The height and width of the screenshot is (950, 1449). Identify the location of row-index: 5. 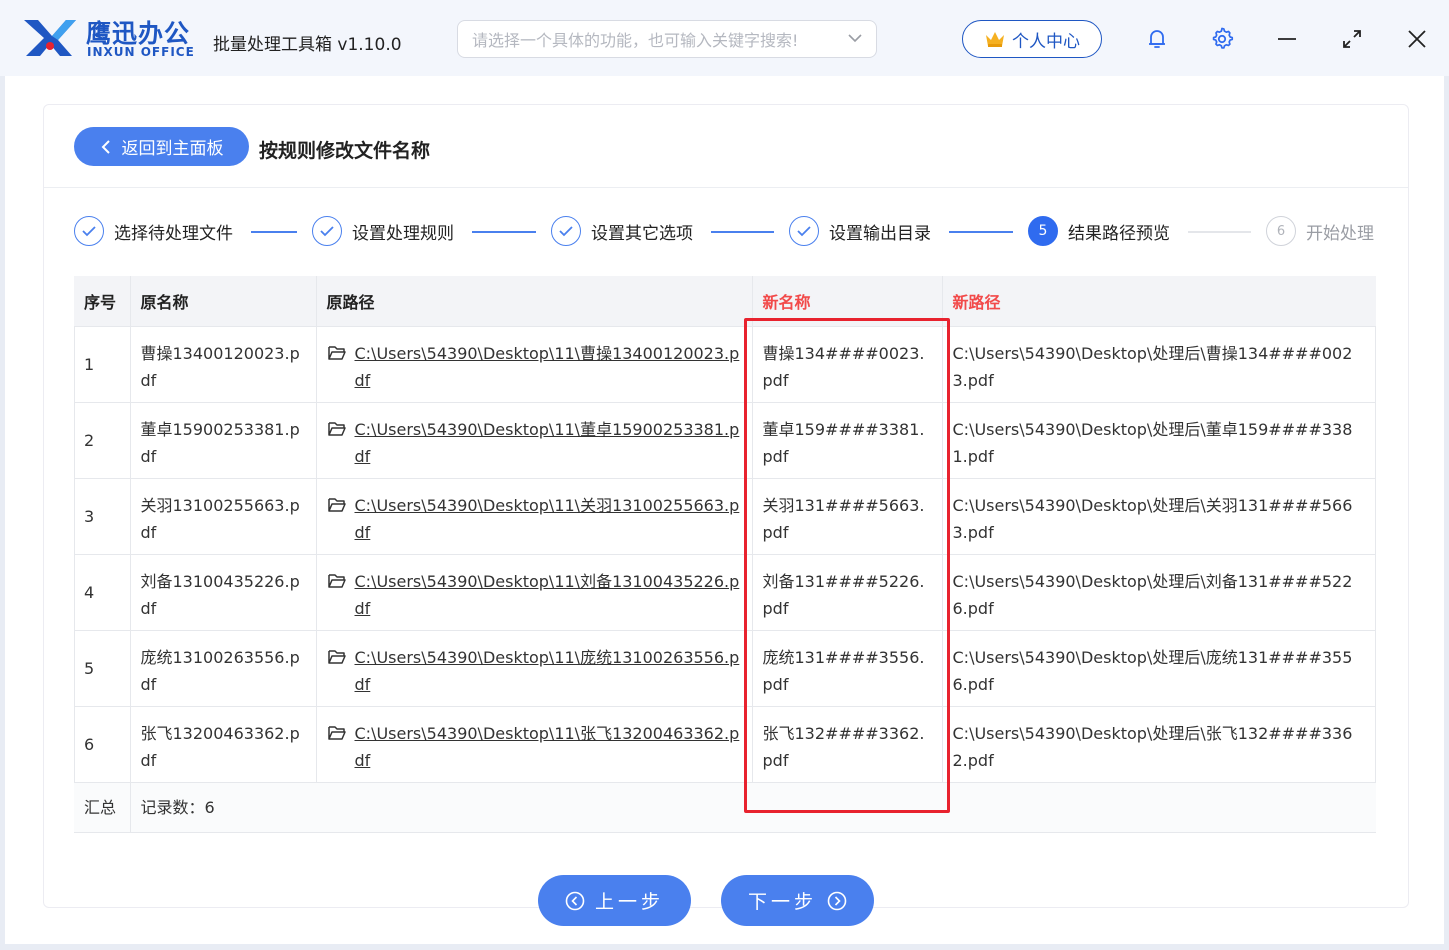
(102, 668).